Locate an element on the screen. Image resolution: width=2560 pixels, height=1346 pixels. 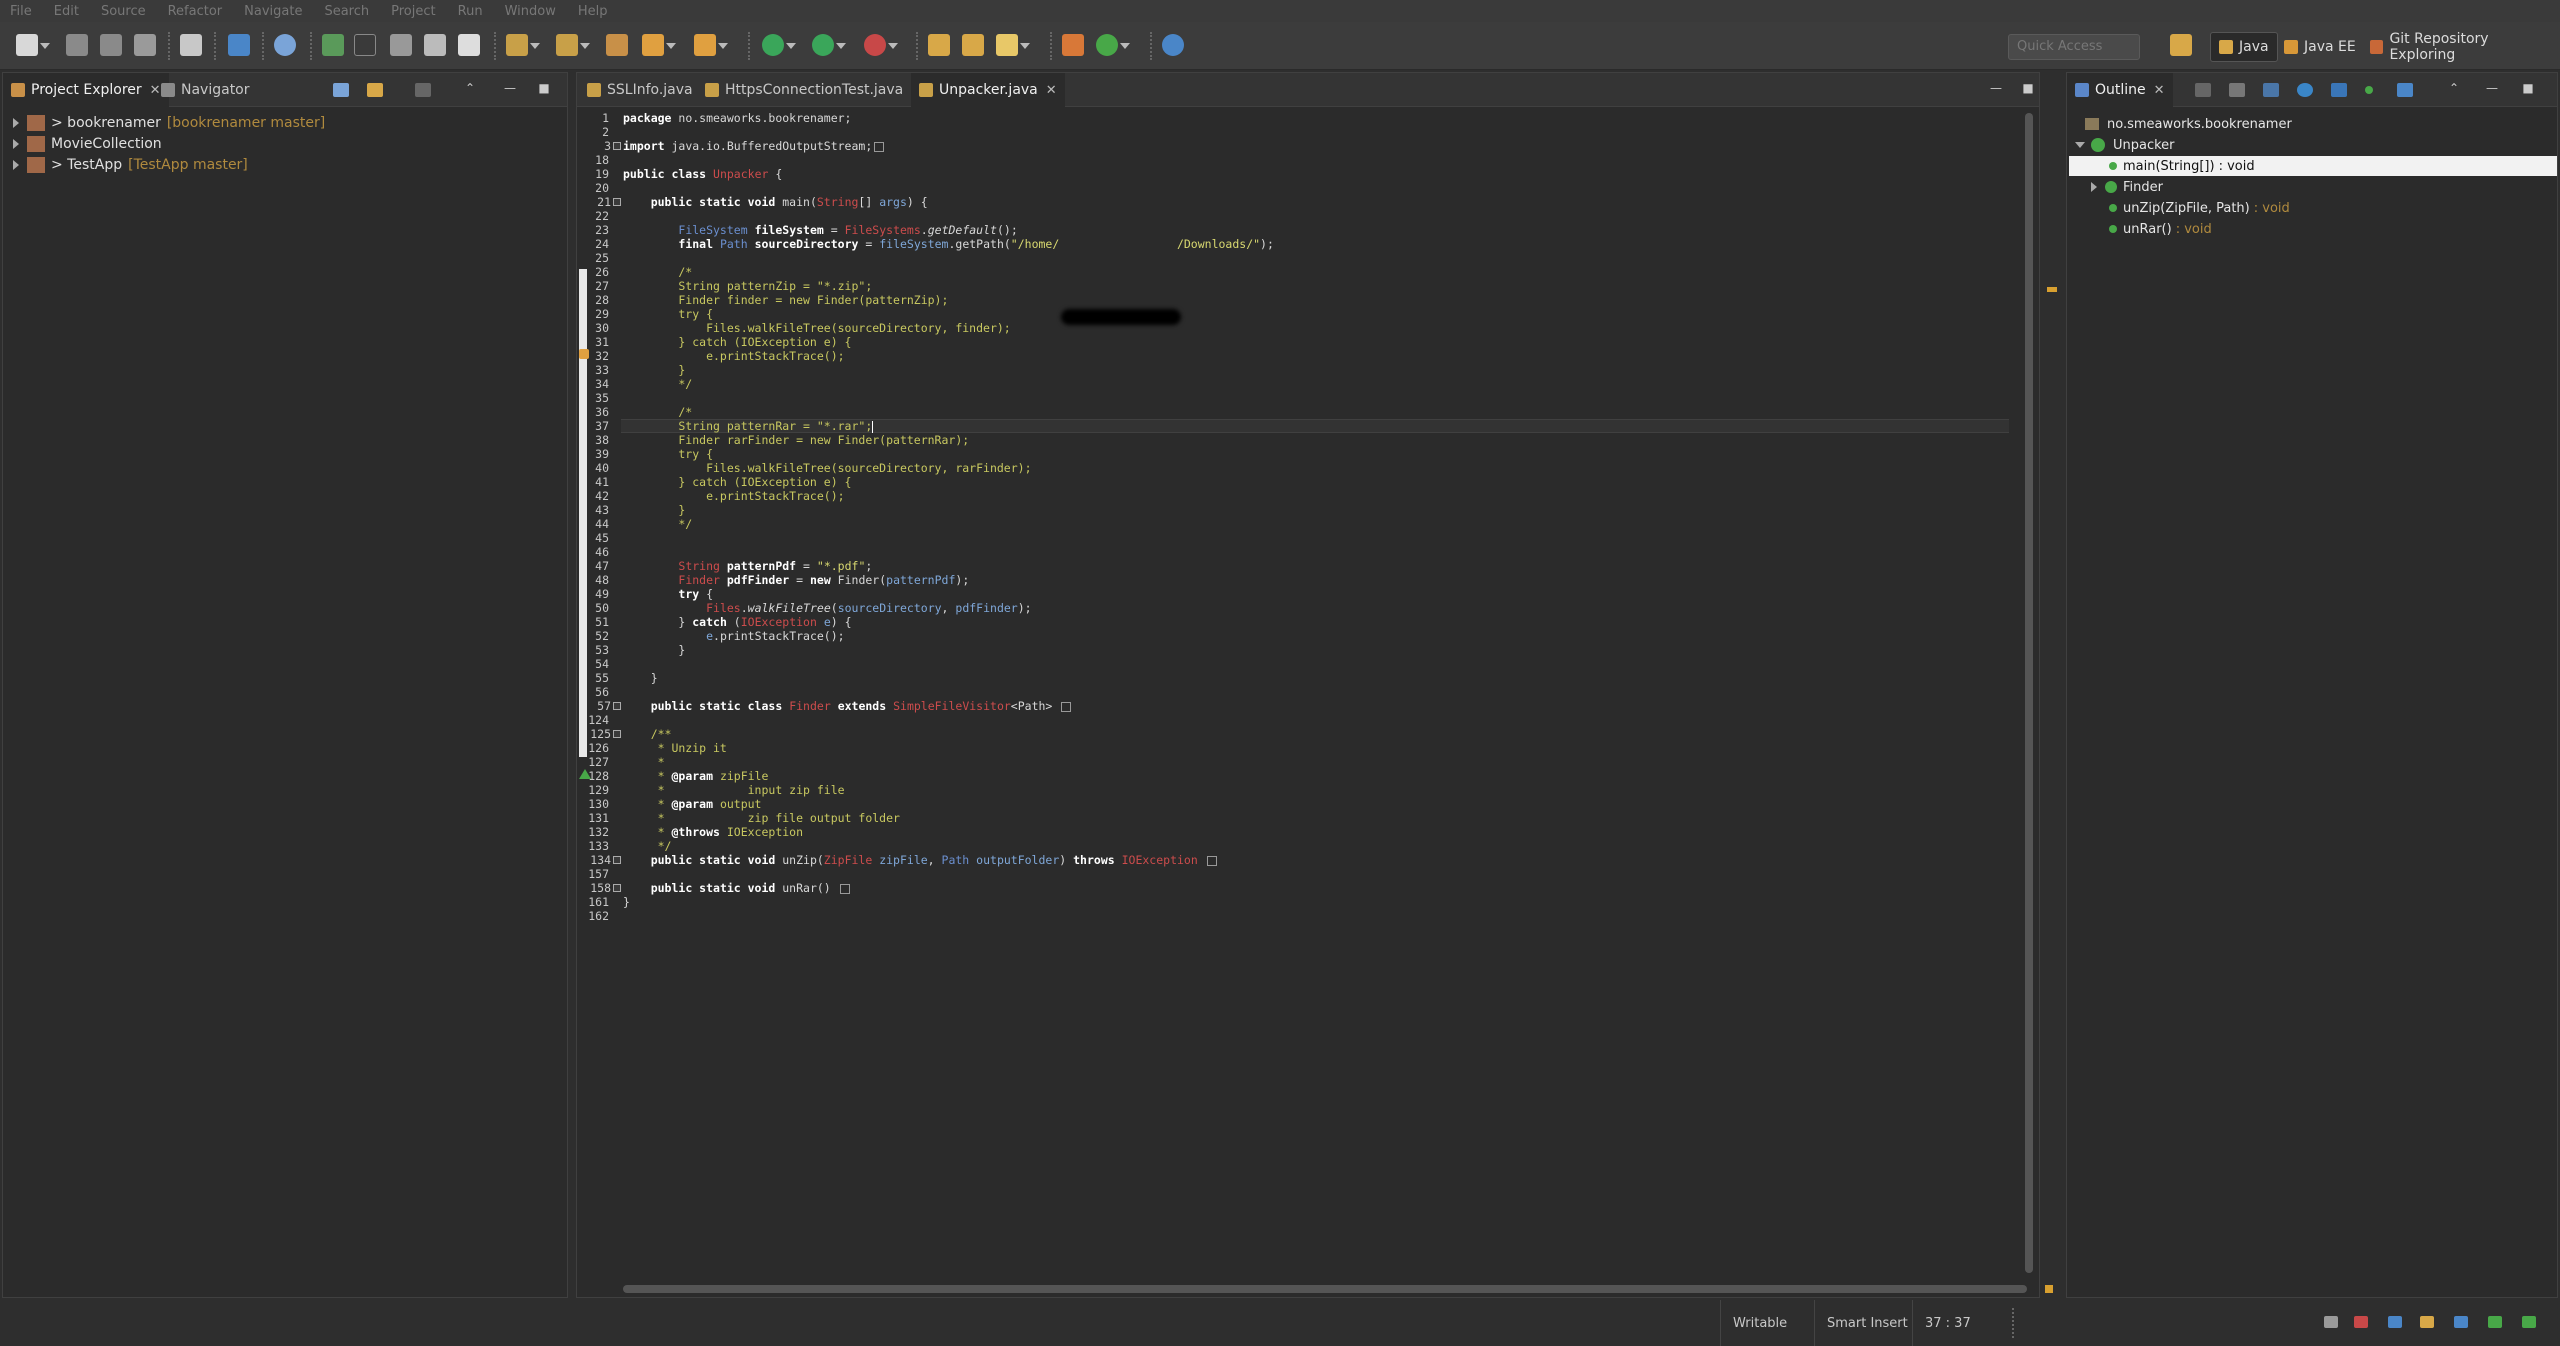
toggle-highlight-icon is located at coordinates (365, 45).